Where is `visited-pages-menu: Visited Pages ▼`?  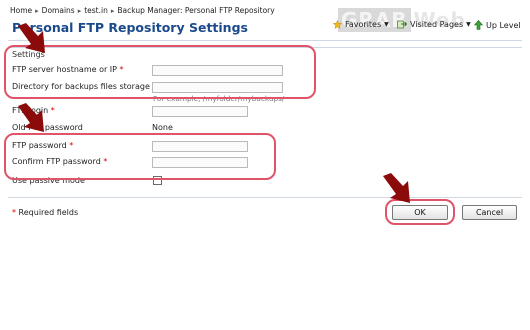 visited-pages-menu: Visited Pages ▼ is located at coordinates (434, 24).